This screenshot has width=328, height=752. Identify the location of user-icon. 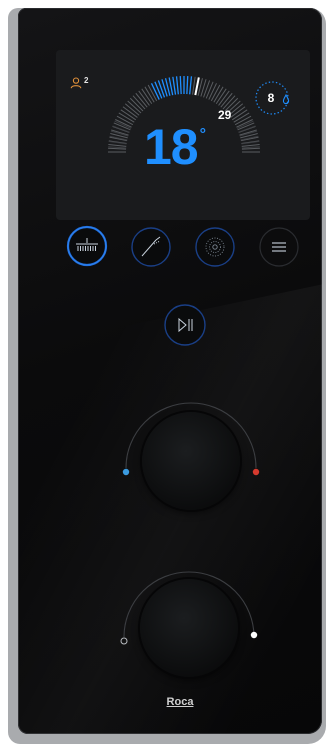
(76, 83).